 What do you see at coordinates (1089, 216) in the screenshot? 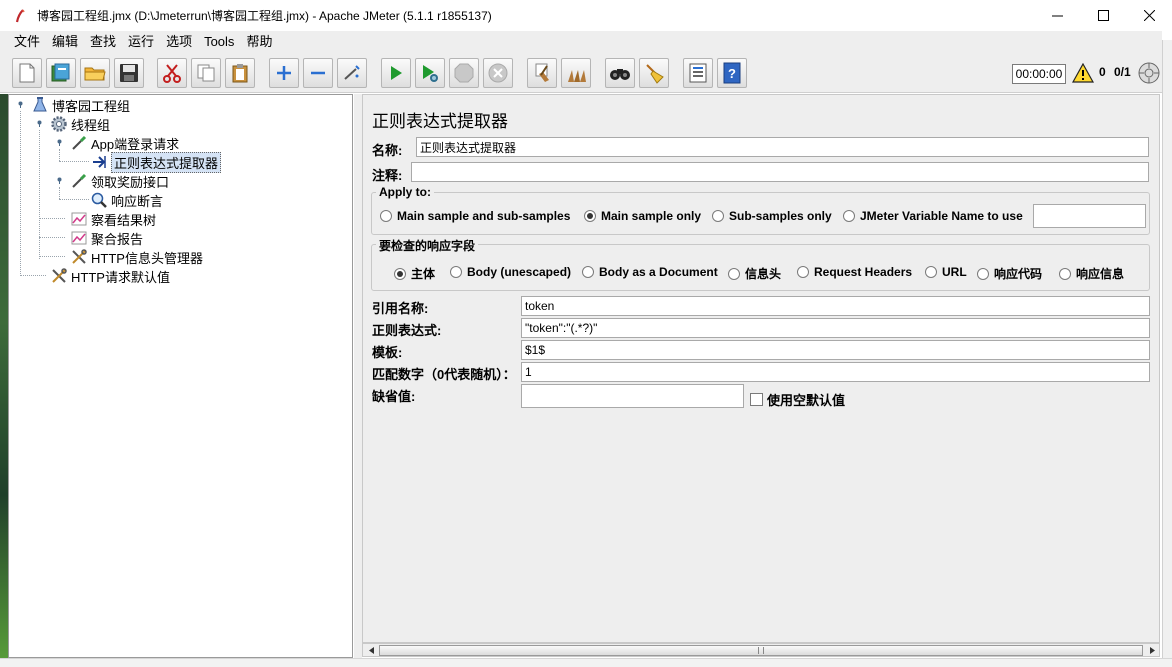
I see `jmeter-variable-input` at bounding box center [1089, 216].